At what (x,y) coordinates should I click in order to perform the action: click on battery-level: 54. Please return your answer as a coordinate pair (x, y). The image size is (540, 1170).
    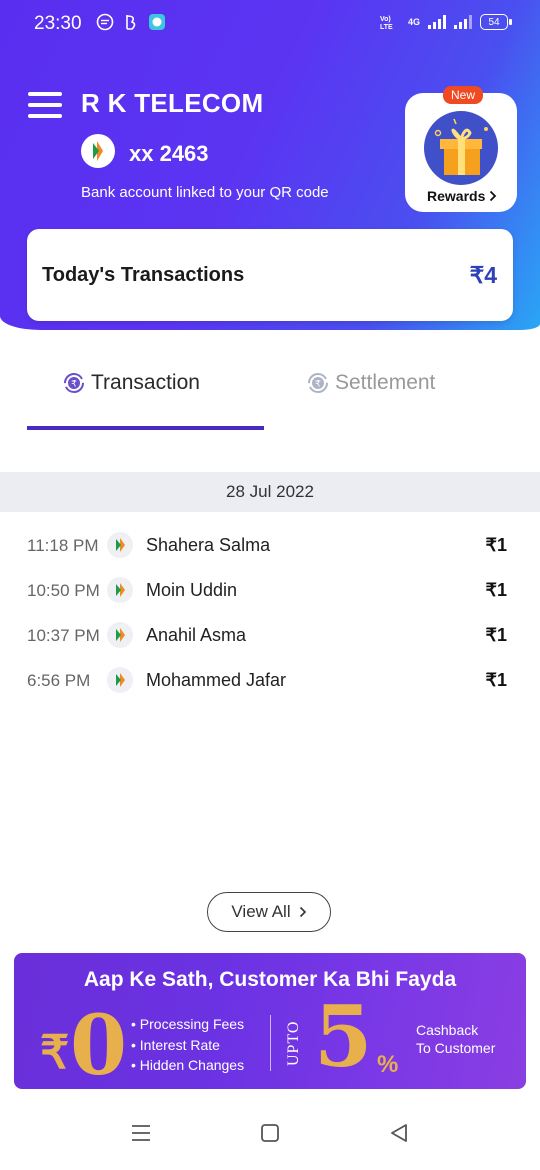
    Looking at the image, I should click on (494, 22).